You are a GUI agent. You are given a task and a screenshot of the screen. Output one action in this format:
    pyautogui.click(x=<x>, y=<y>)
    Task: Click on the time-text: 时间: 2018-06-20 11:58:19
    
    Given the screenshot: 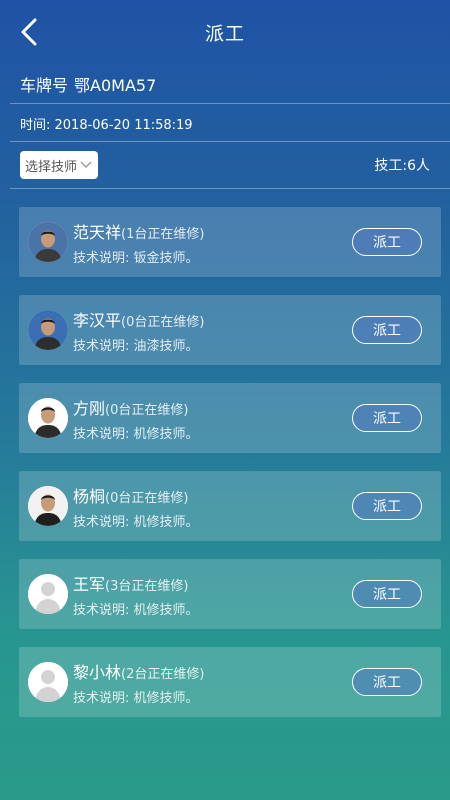 What is the action you would take?
    pyautogui.click(x=106, y=125)
    